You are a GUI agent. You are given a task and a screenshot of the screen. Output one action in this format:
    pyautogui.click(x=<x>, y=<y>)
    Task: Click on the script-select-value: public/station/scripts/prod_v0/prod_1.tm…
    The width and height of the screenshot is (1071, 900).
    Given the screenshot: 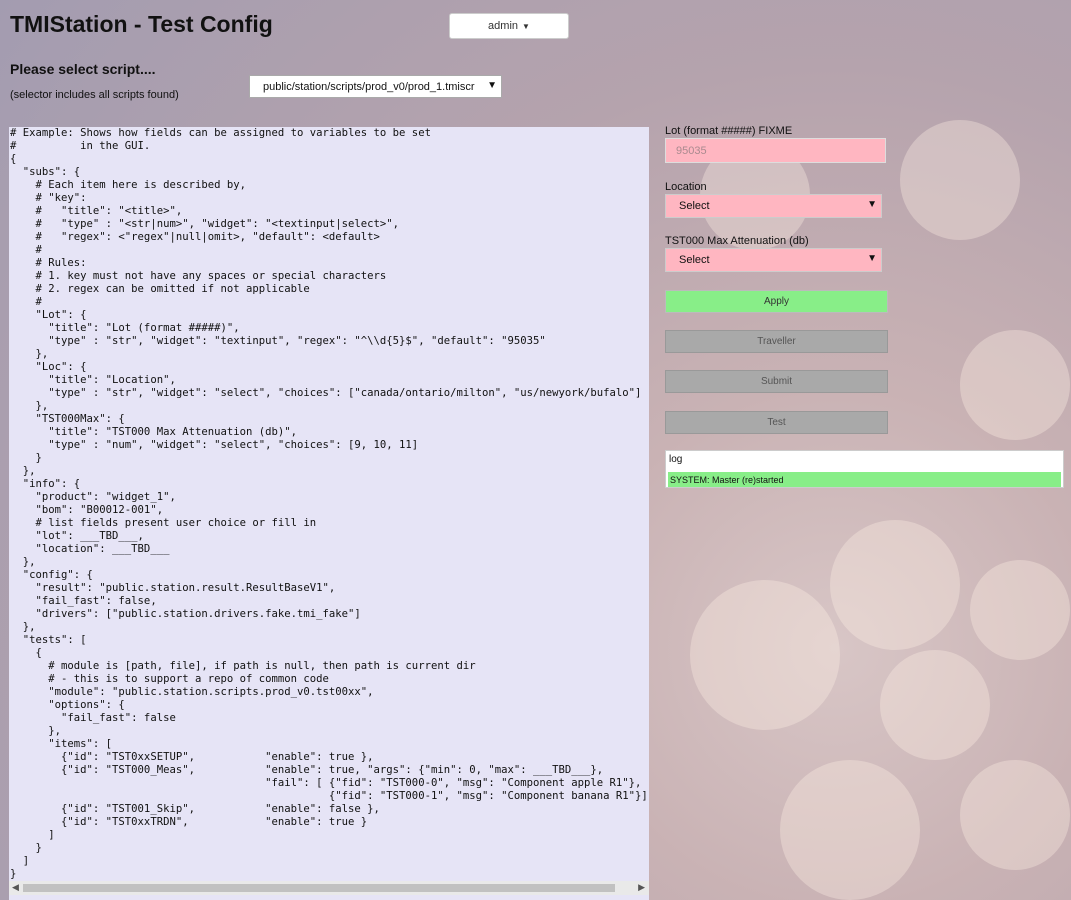 What is the action you would take?
    pyautogui.click(x=369, y=86)
    